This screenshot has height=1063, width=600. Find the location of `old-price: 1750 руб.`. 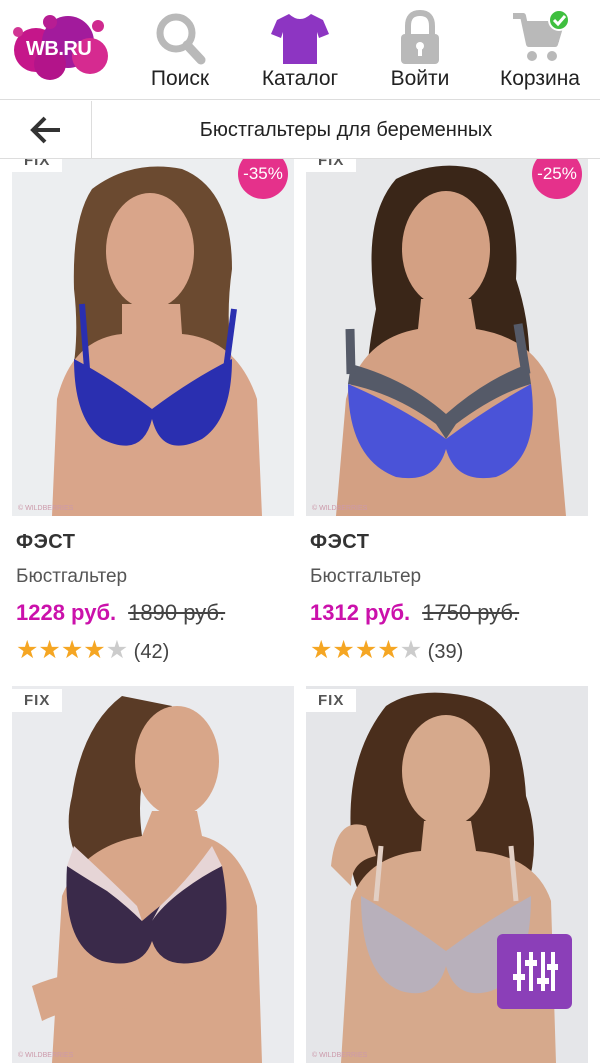

old-price: 1750 руб. is located at coordinates (471, 612).